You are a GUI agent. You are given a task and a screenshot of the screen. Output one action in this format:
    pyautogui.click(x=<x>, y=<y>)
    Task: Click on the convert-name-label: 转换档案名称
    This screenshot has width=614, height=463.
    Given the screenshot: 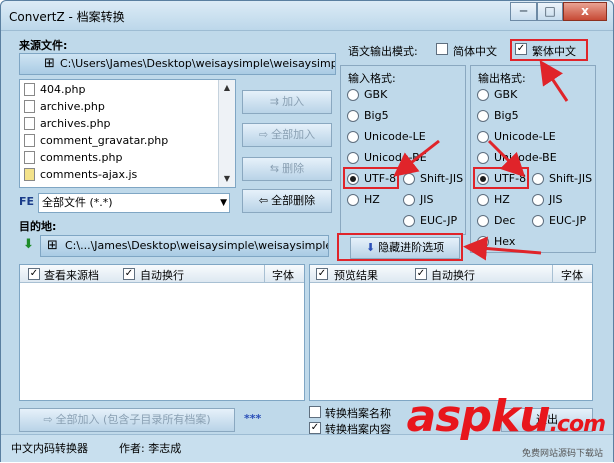 What is the action you would take?
    pyautogui.click(x=358, y=413)
    